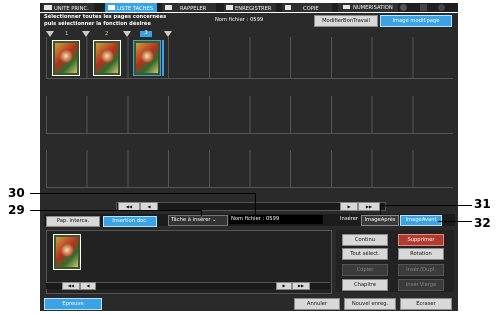 Image resolution: width=498 pixels, height=314 pixels. What do you see at coordinates (276, 219) in the screenshot?
I see `insert-file-name: Nom fichier : 0599` at bounding box center [276, 219].